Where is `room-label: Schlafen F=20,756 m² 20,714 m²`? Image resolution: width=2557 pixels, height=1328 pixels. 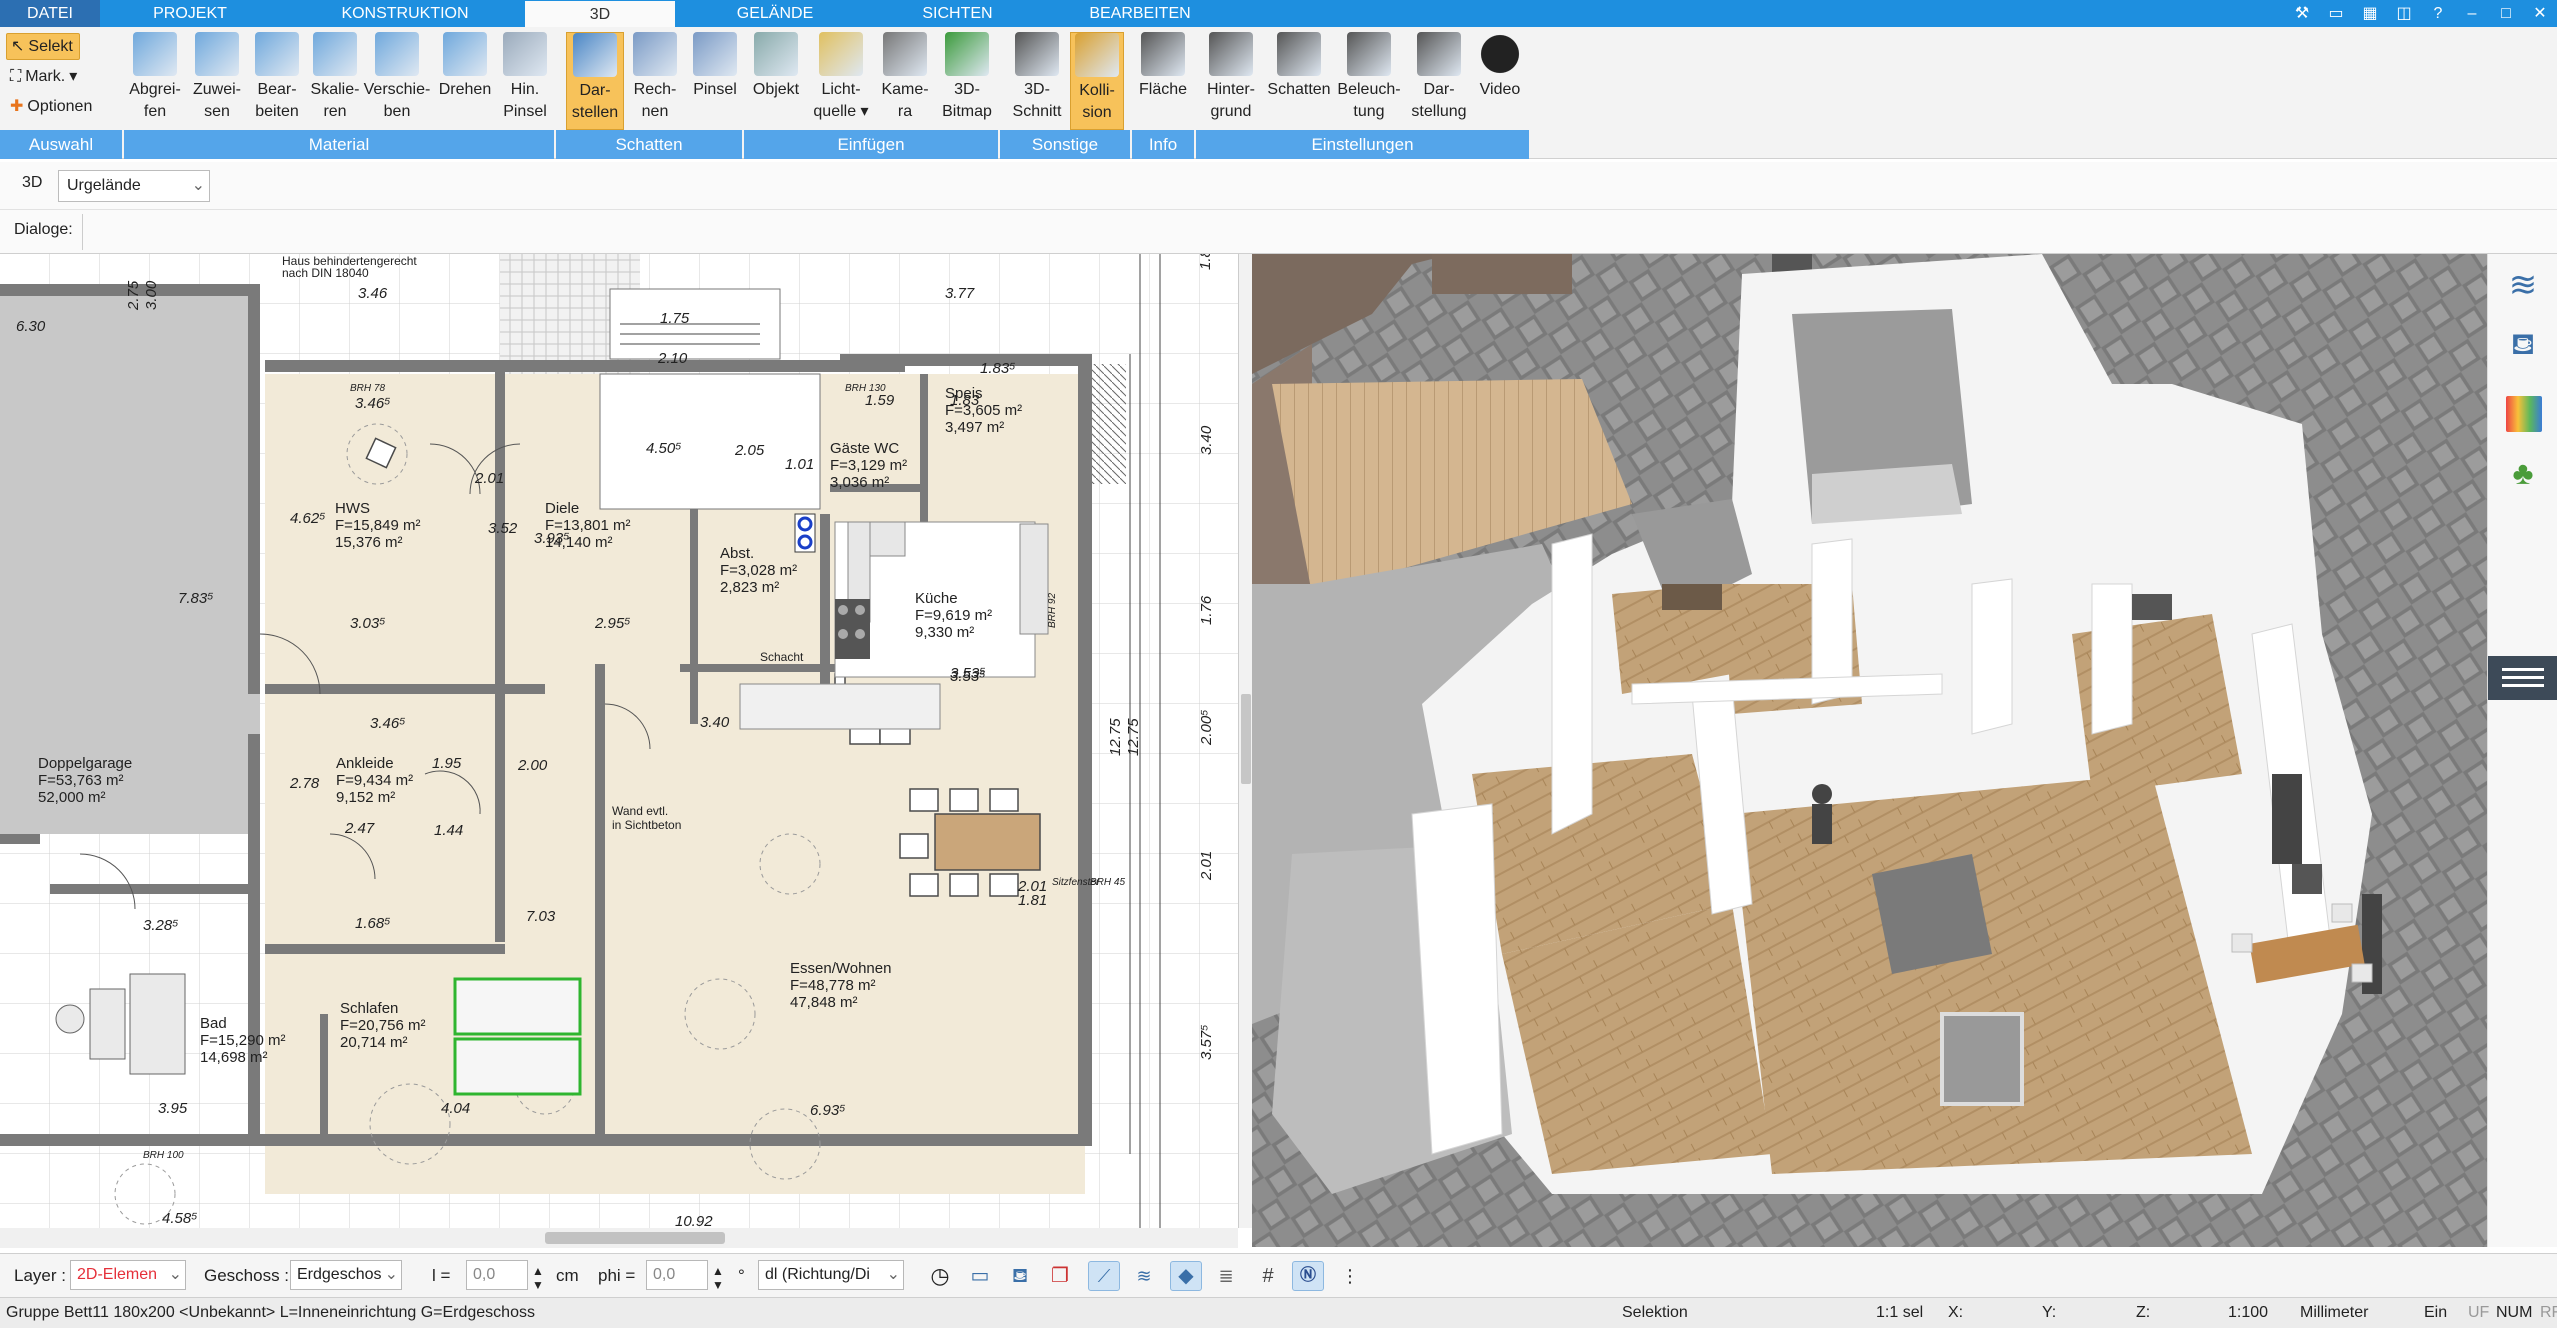 room-label: Schlafen F=20,756 m² 20,714 m² is located at coordinates (382, 1025).